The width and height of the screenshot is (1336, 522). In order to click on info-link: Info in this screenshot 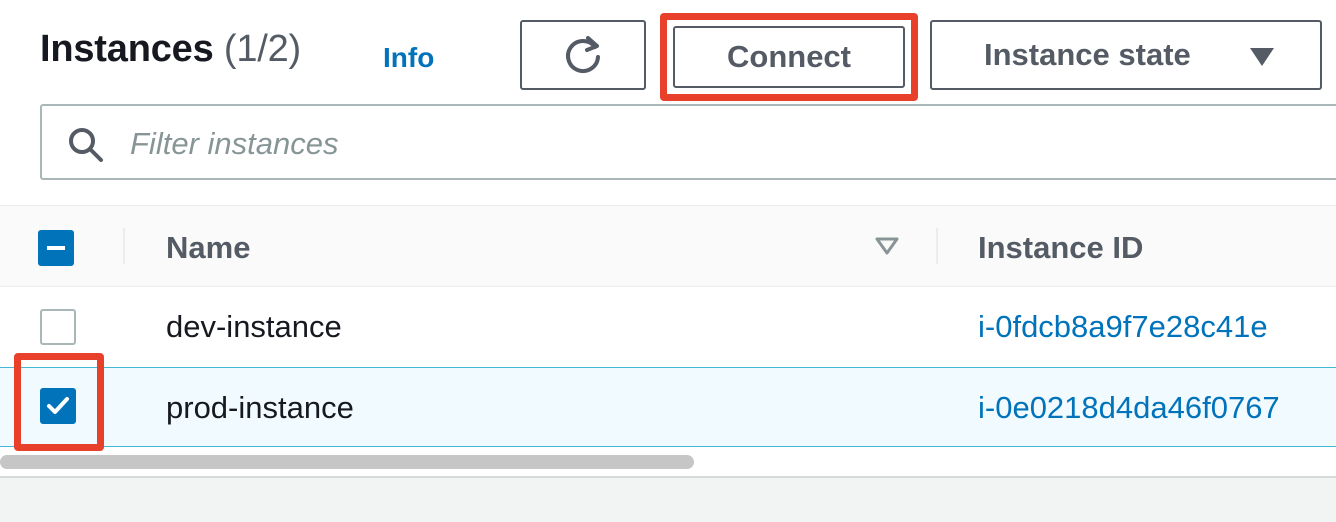, I will do `click(408, 58)`.